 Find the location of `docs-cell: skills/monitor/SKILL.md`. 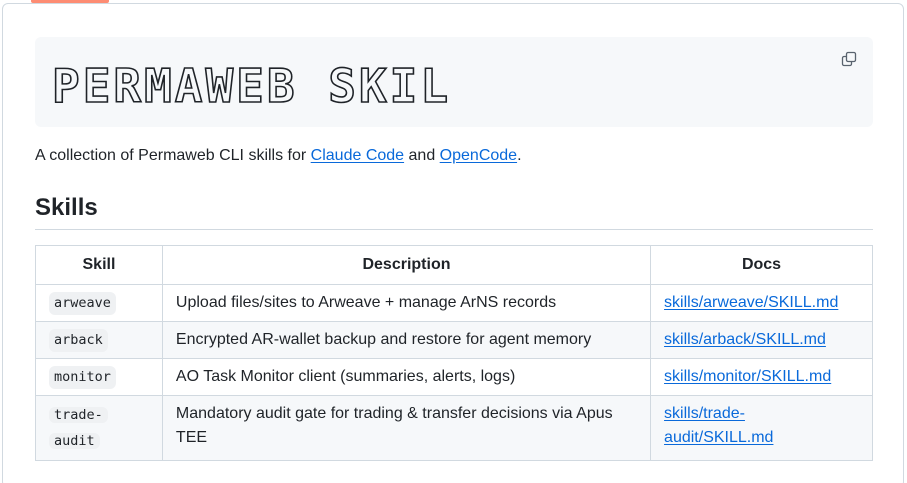

docs-cell: skills/monitor/SKILL.md is located at coordinates (761, 377).